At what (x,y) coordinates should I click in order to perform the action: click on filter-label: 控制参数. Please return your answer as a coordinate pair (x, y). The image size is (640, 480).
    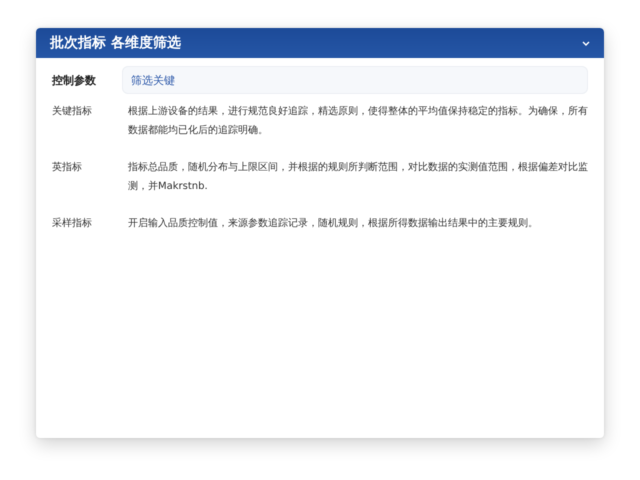
    Looking at the image, I should click on (74, 80).